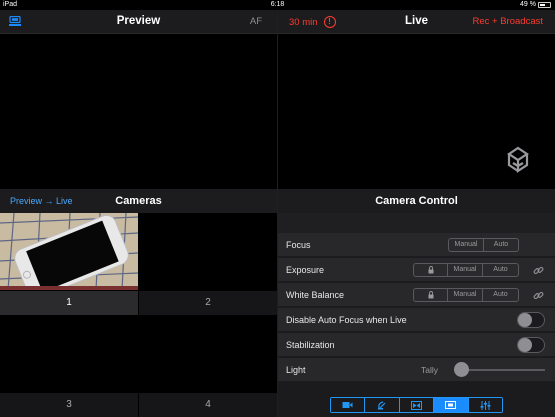  I want to click on stabilization-label: Stabilization, so click(310, 345).